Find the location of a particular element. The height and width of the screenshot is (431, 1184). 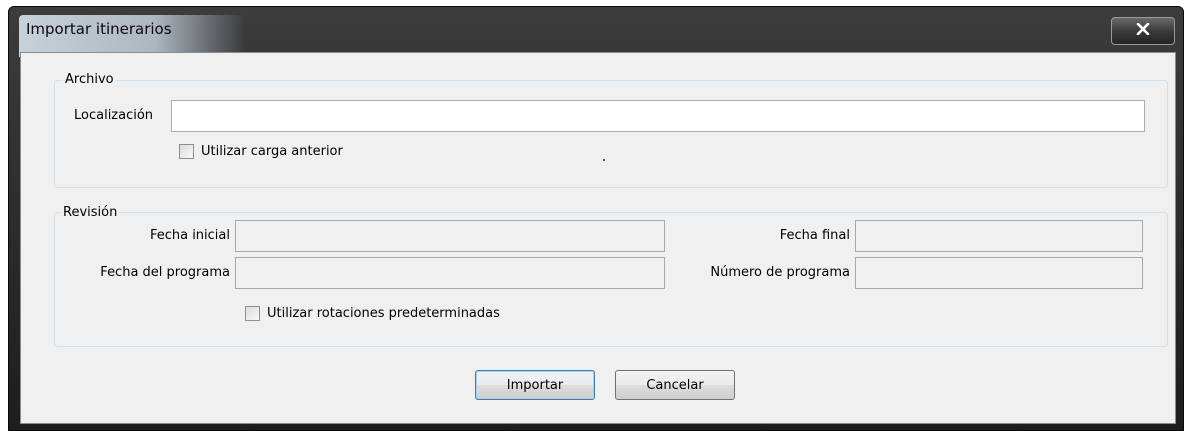

fecha-programa-label: Fecha del programa is located at coordinates (165, 272).